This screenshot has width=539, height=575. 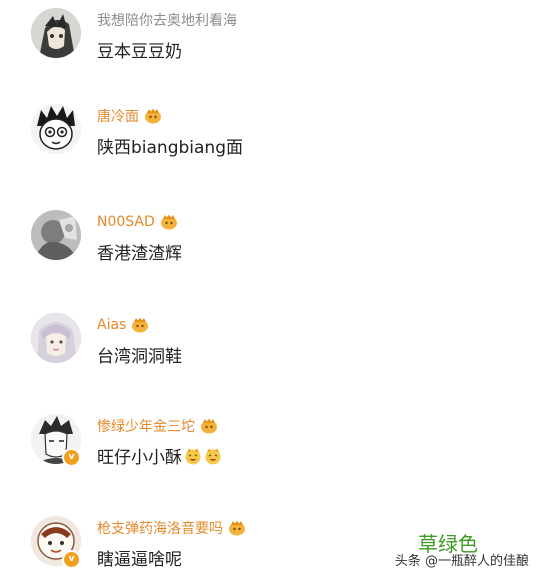 What do you see at coordinates (160, 528) in the screenshot?
I see `username: 枪支弹药海洛音要吗` at bounding box center [160, 528].